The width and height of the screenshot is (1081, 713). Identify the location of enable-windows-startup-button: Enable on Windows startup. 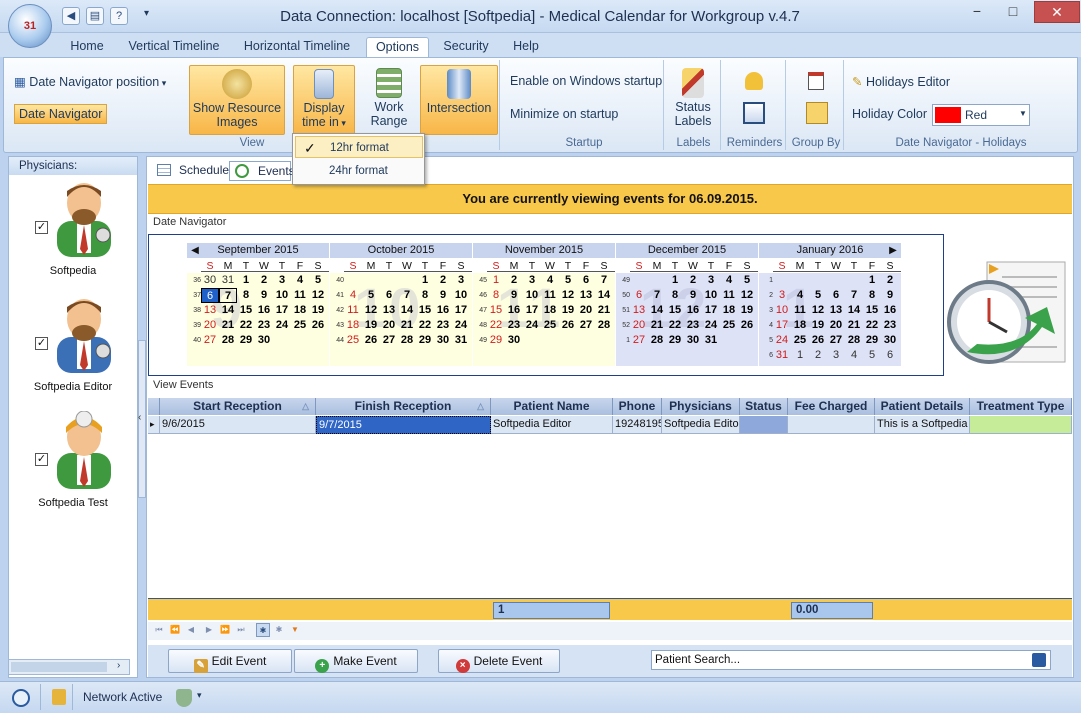
(586, 81).